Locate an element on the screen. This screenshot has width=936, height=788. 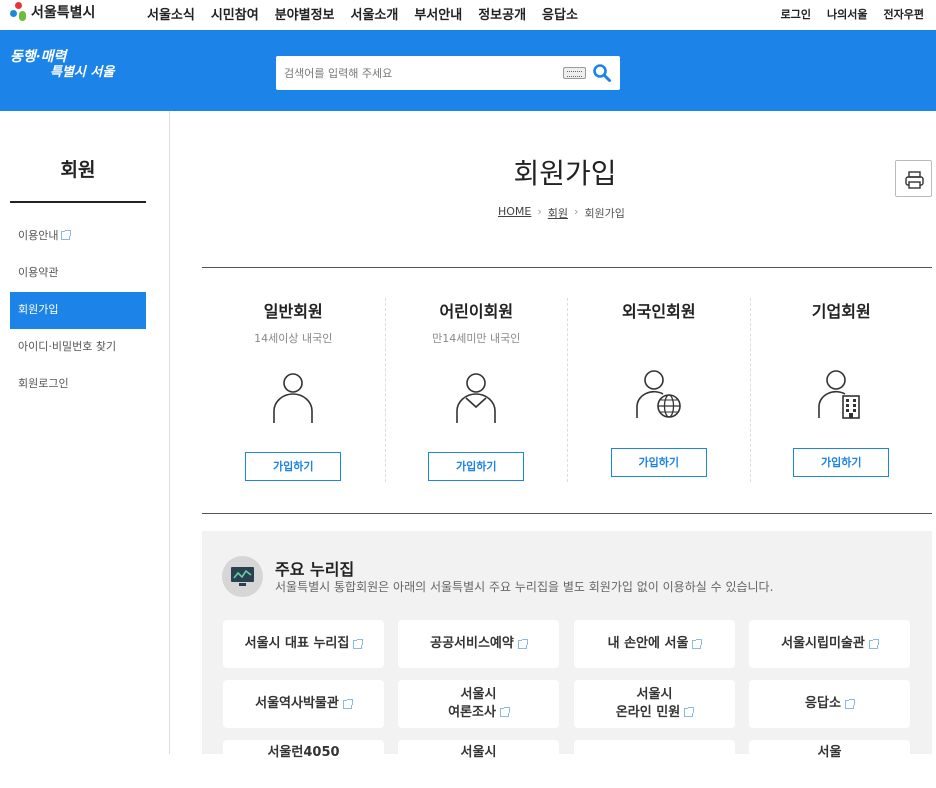
site-card-online-civil: 서울시온라인 민원 is located at coordinates (654, 704).